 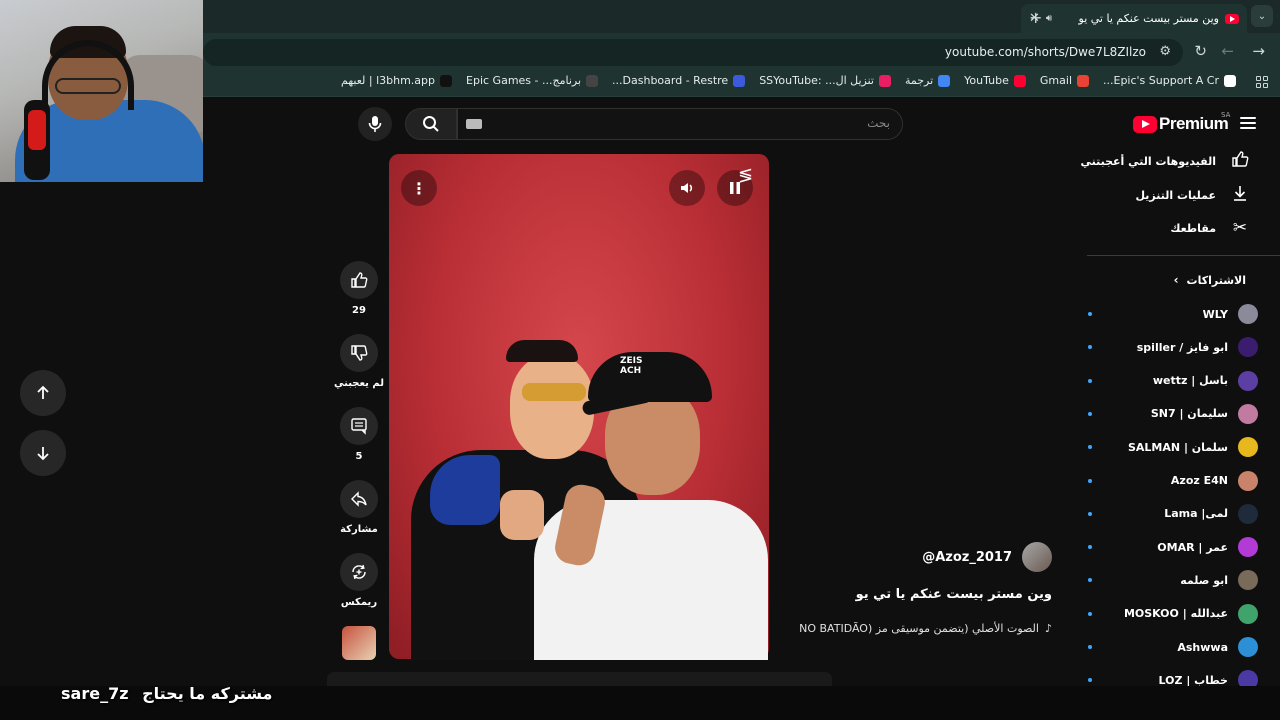 I want to click on sound-thumbnail, so click(x=359, y=643).